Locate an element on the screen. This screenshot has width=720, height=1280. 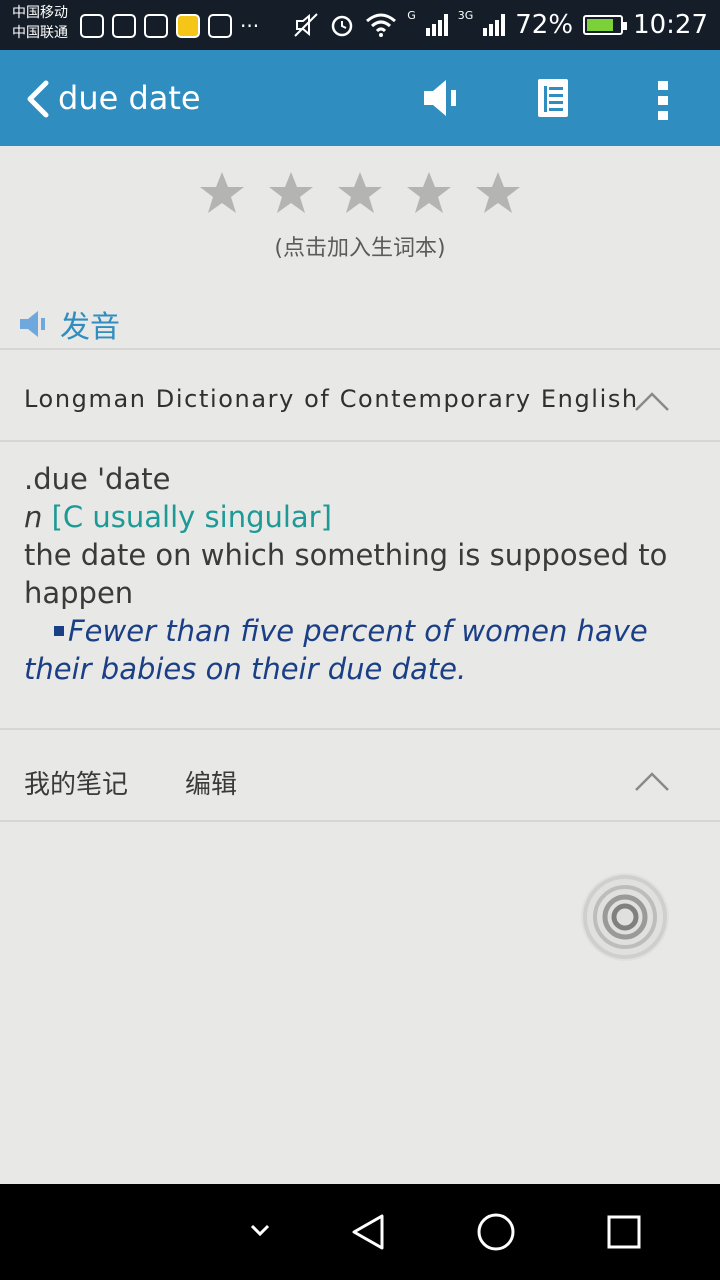
status-bar: 中国移动 中国联通 ··· G 3G 72% 10:27 is located at coordinates (360, 25).